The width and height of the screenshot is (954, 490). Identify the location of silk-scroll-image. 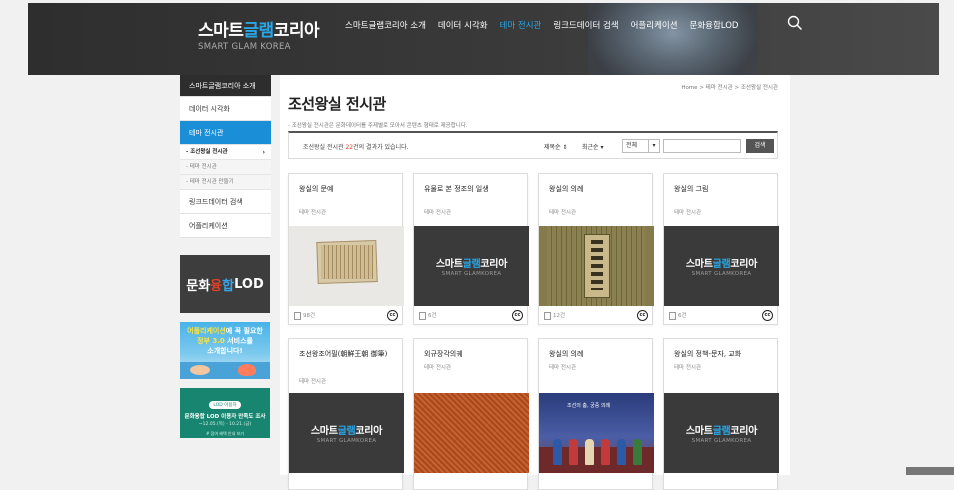
(596, 266).